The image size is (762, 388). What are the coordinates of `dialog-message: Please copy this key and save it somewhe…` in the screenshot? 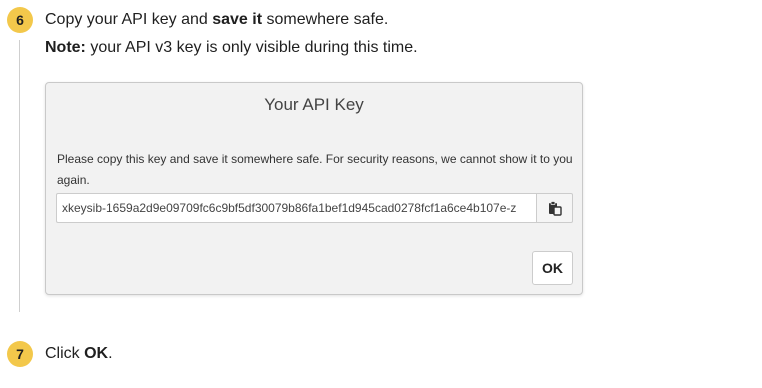 It's located at (315, 169).